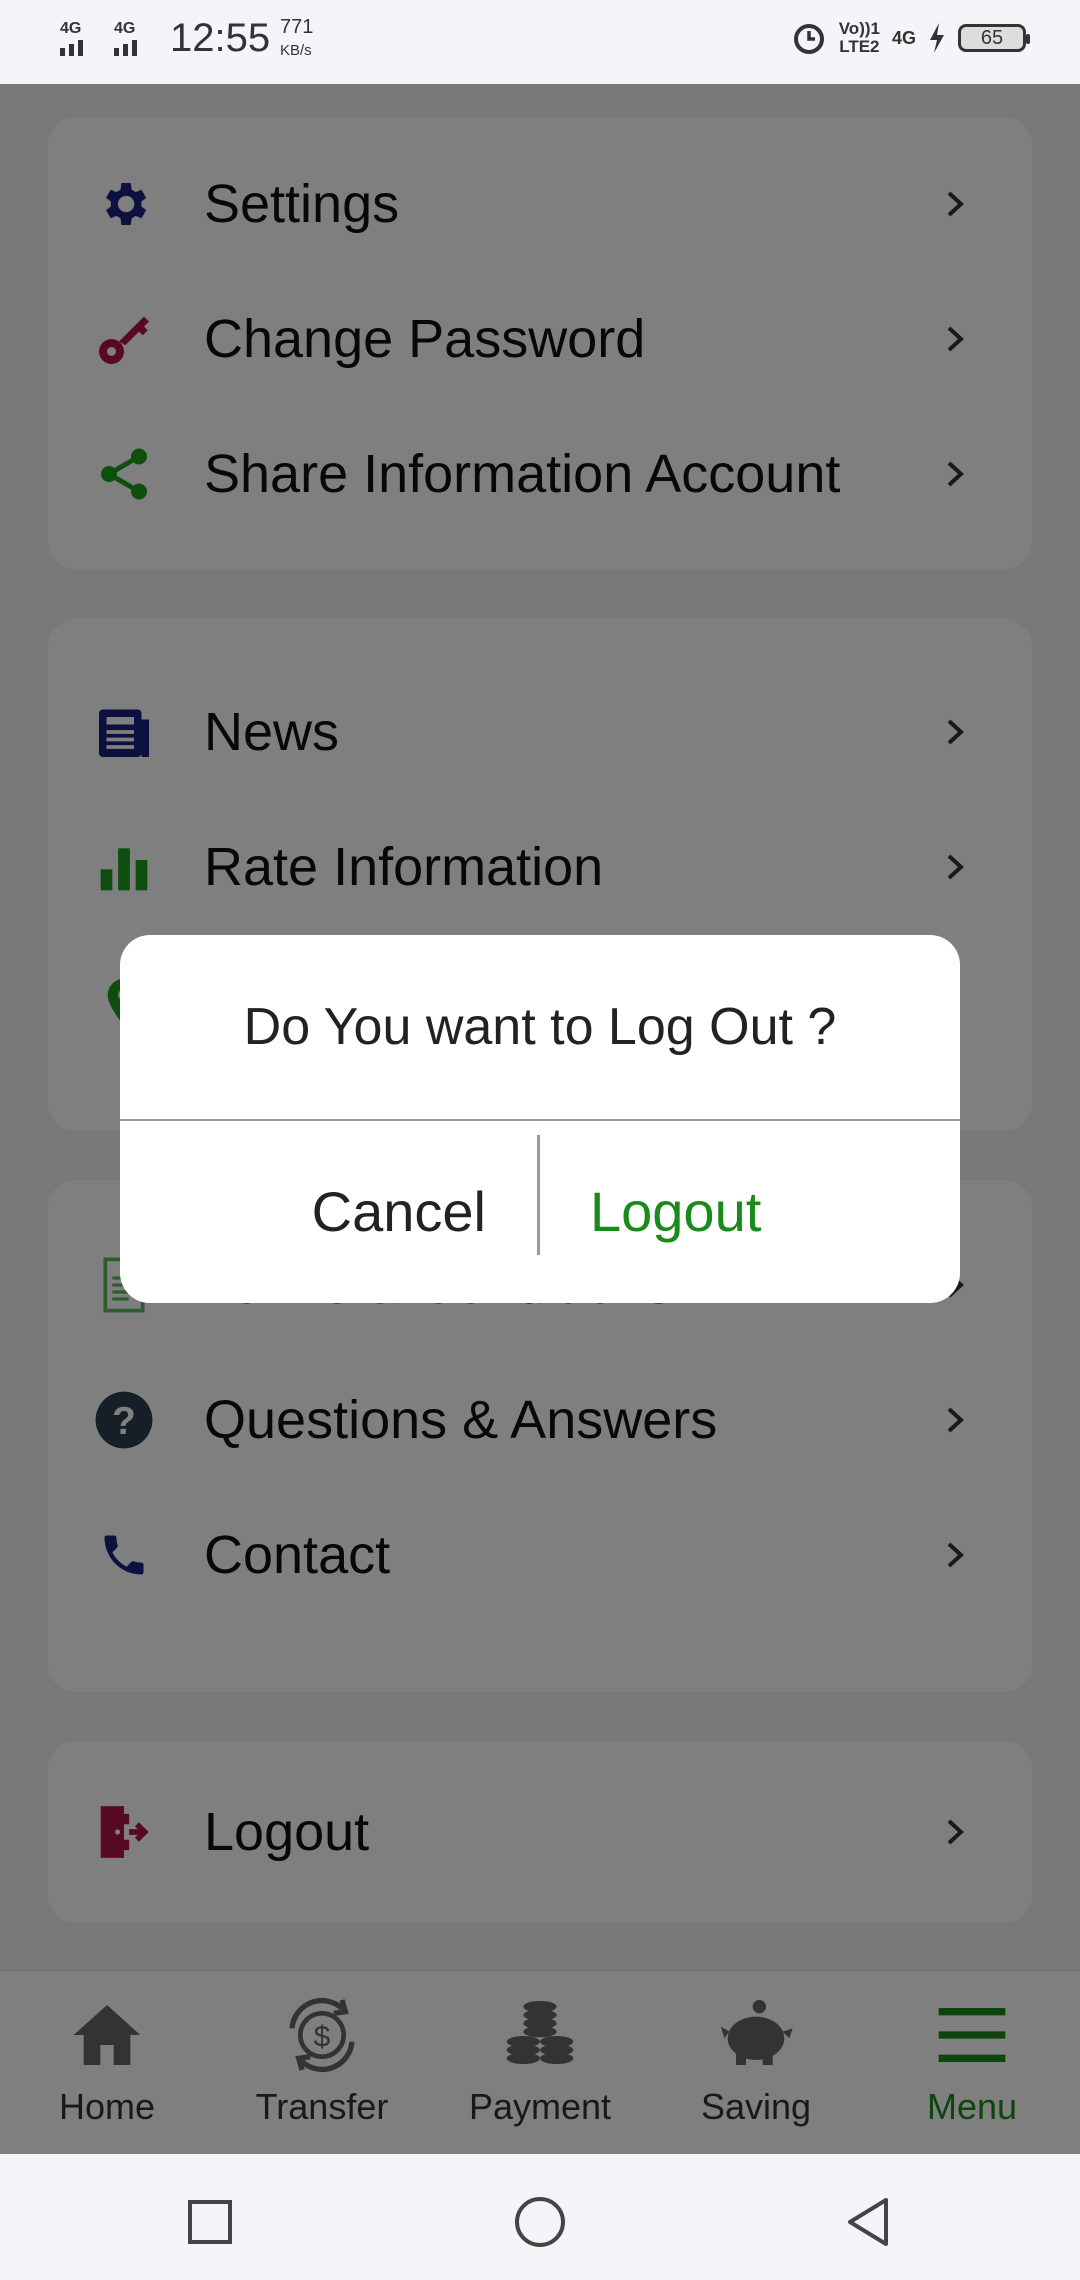 The image size is (1080, 2280). I want to click on battery-level: 65, so click(992, 37).